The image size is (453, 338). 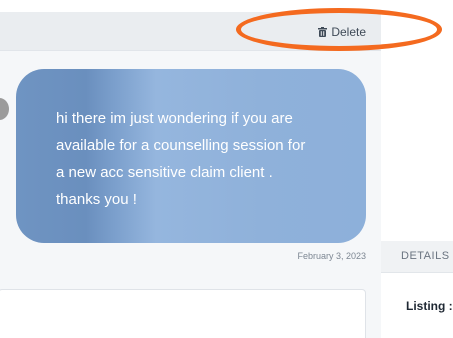 I want to click on message-line: a new acc sensitive claim client ., so click(x=164, y=172).